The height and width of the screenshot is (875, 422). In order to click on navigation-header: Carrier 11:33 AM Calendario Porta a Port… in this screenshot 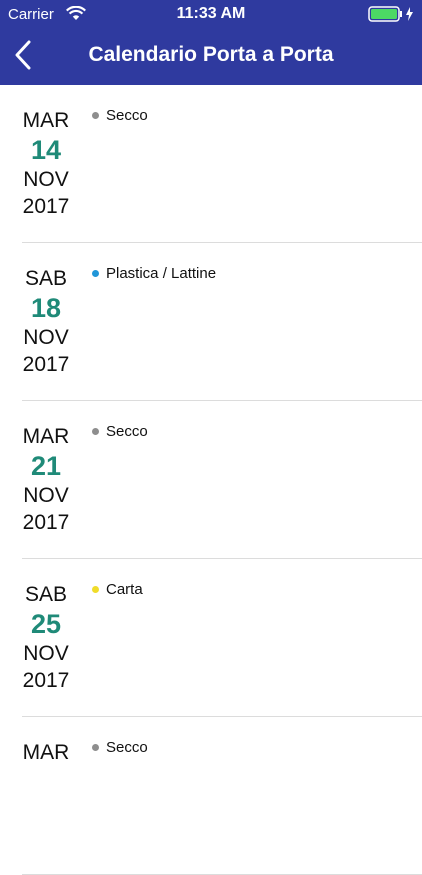, I will do `click(211, 42)`.